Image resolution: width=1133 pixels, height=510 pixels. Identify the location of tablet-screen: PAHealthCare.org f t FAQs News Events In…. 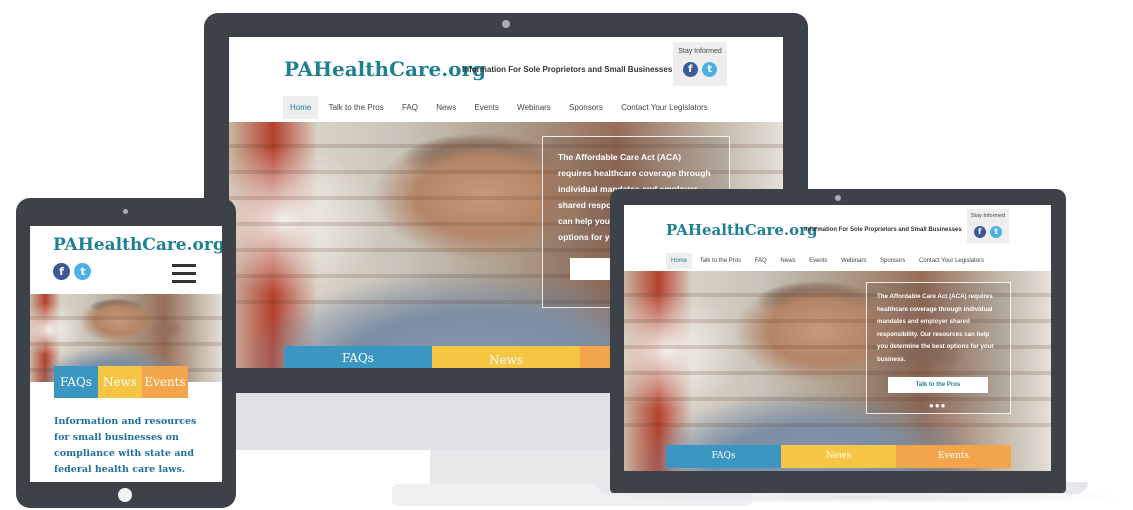
(126, 354).